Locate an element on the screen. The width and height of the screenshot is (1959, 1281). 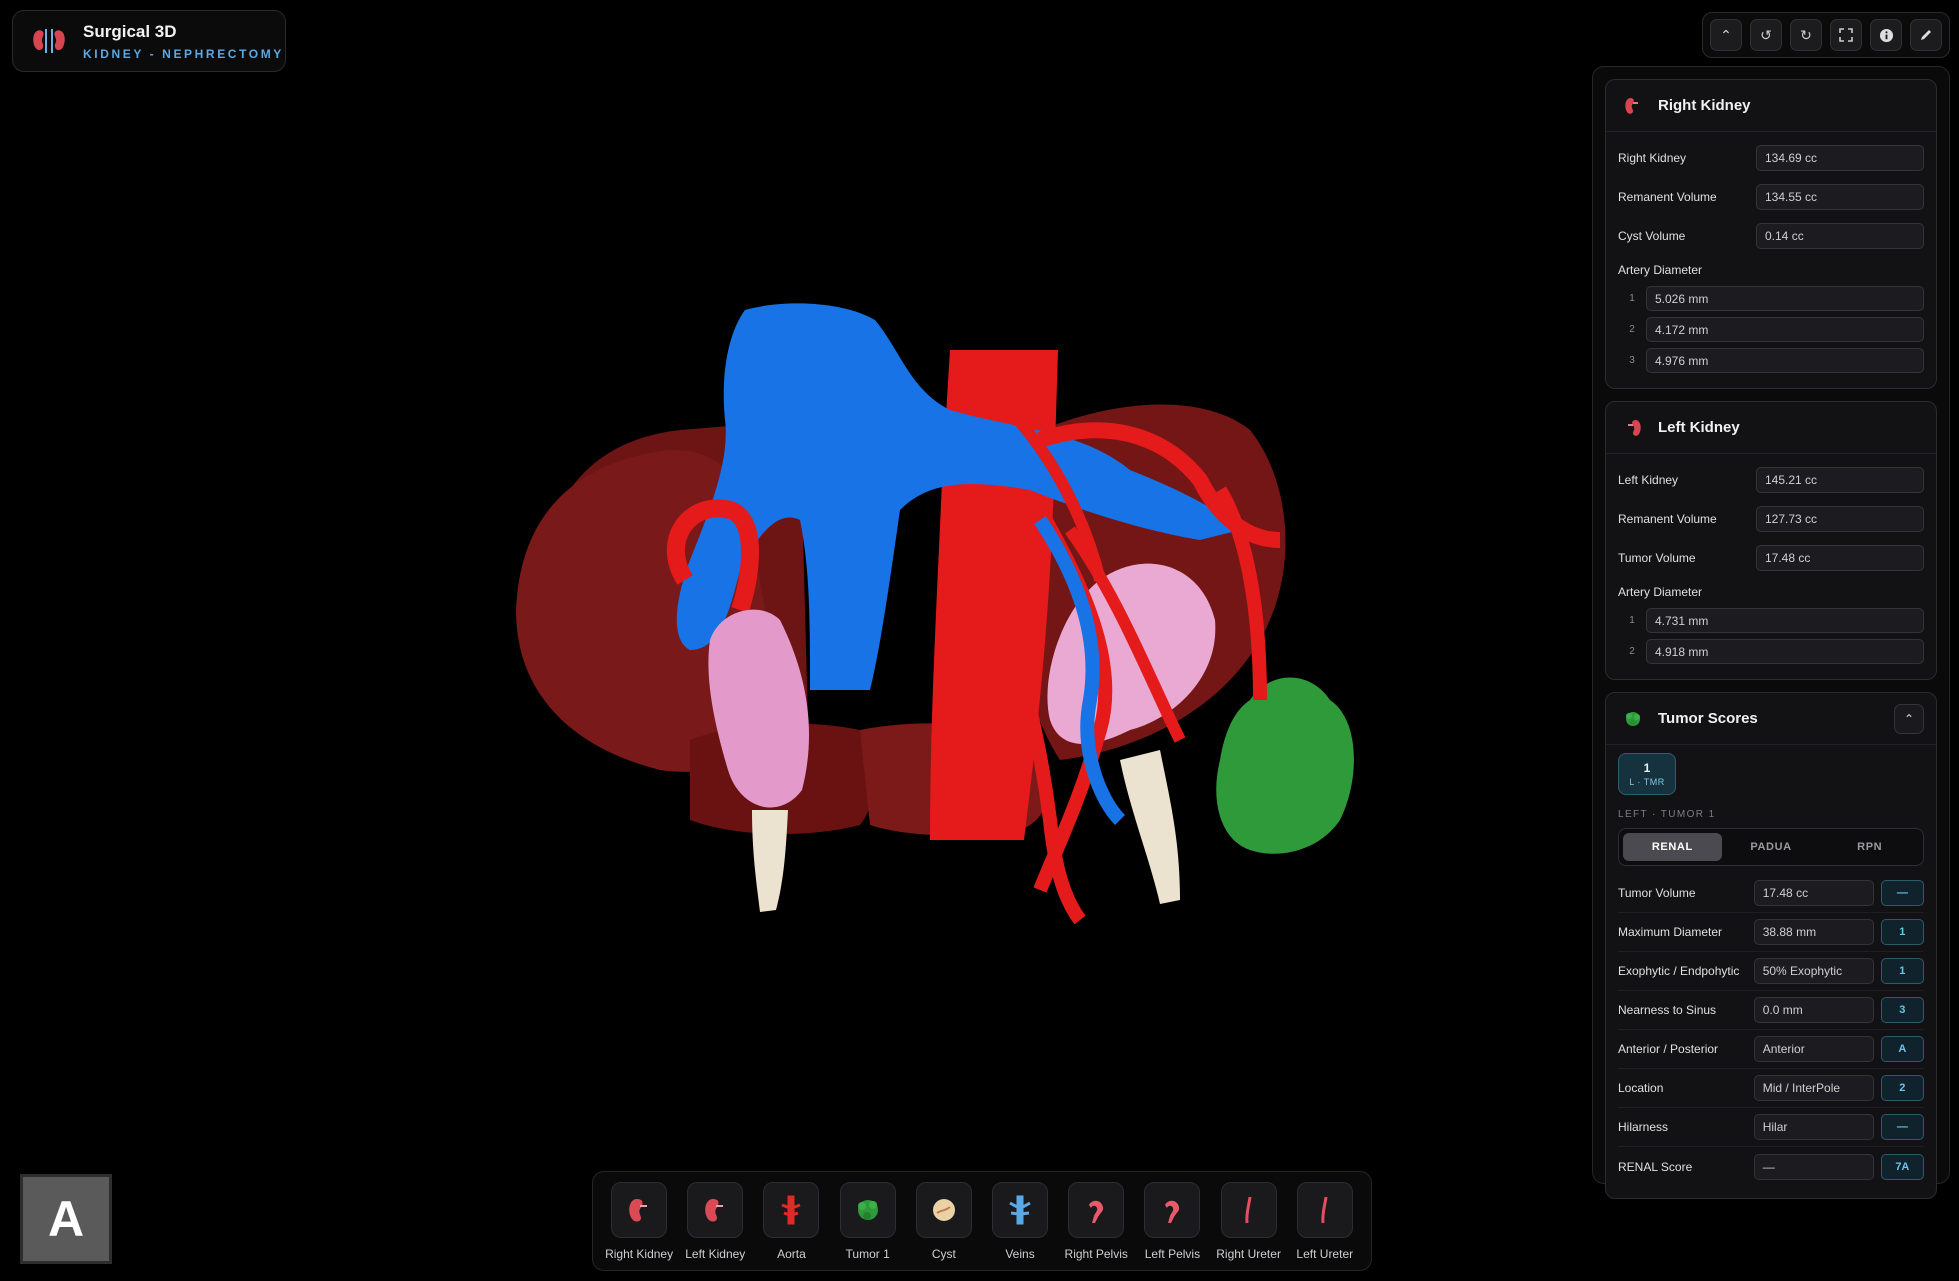
score-tabs: RENAL PADUA RPN is located at coordinates (1771, 847).